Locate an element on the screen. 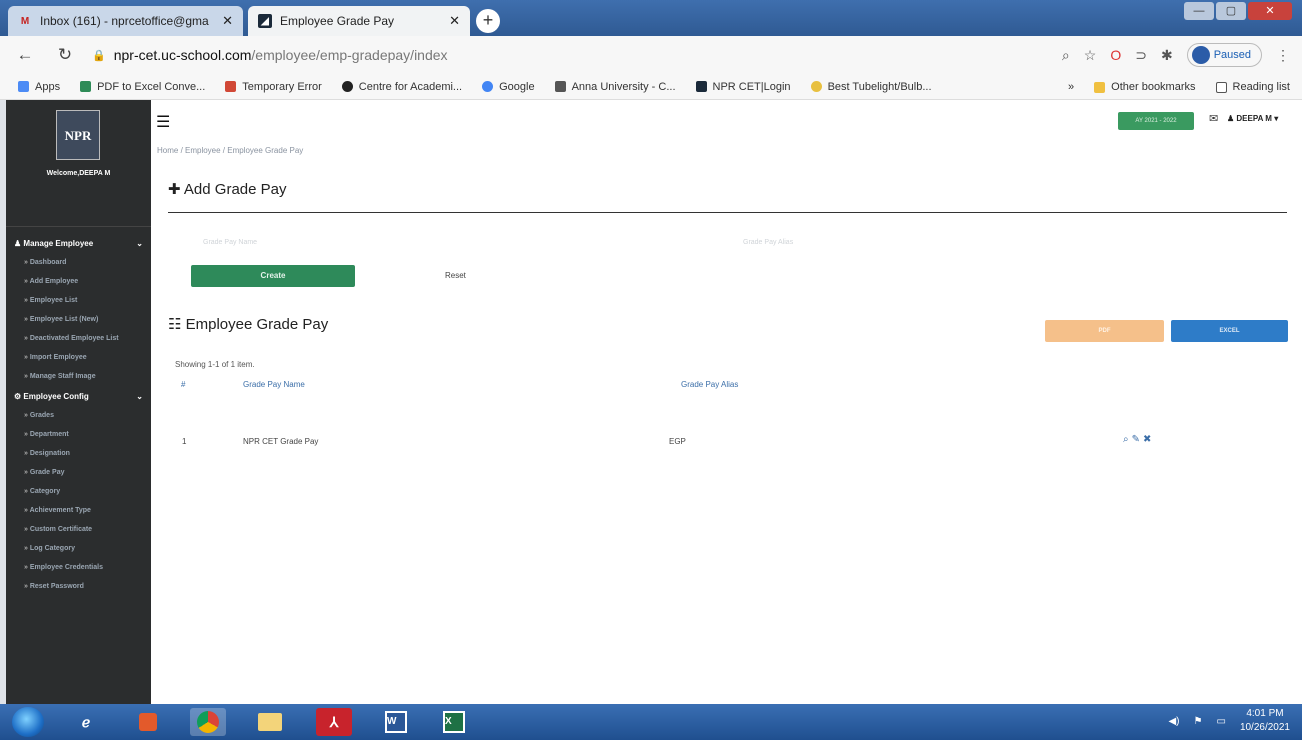 The height and width of the screenshot is (740, 1302). flag-icon: ⚑ is located at coordinates (1198, 721).